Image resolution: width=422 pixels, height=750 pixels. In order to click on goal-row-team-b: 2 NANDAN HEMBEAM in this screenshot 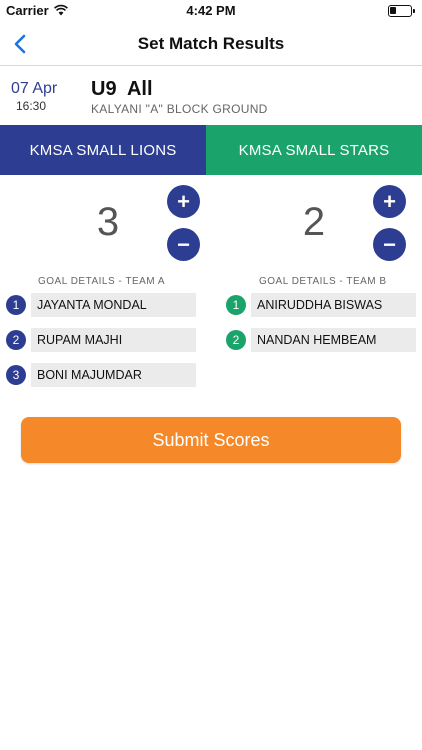, I will do `click(321, 340)`.